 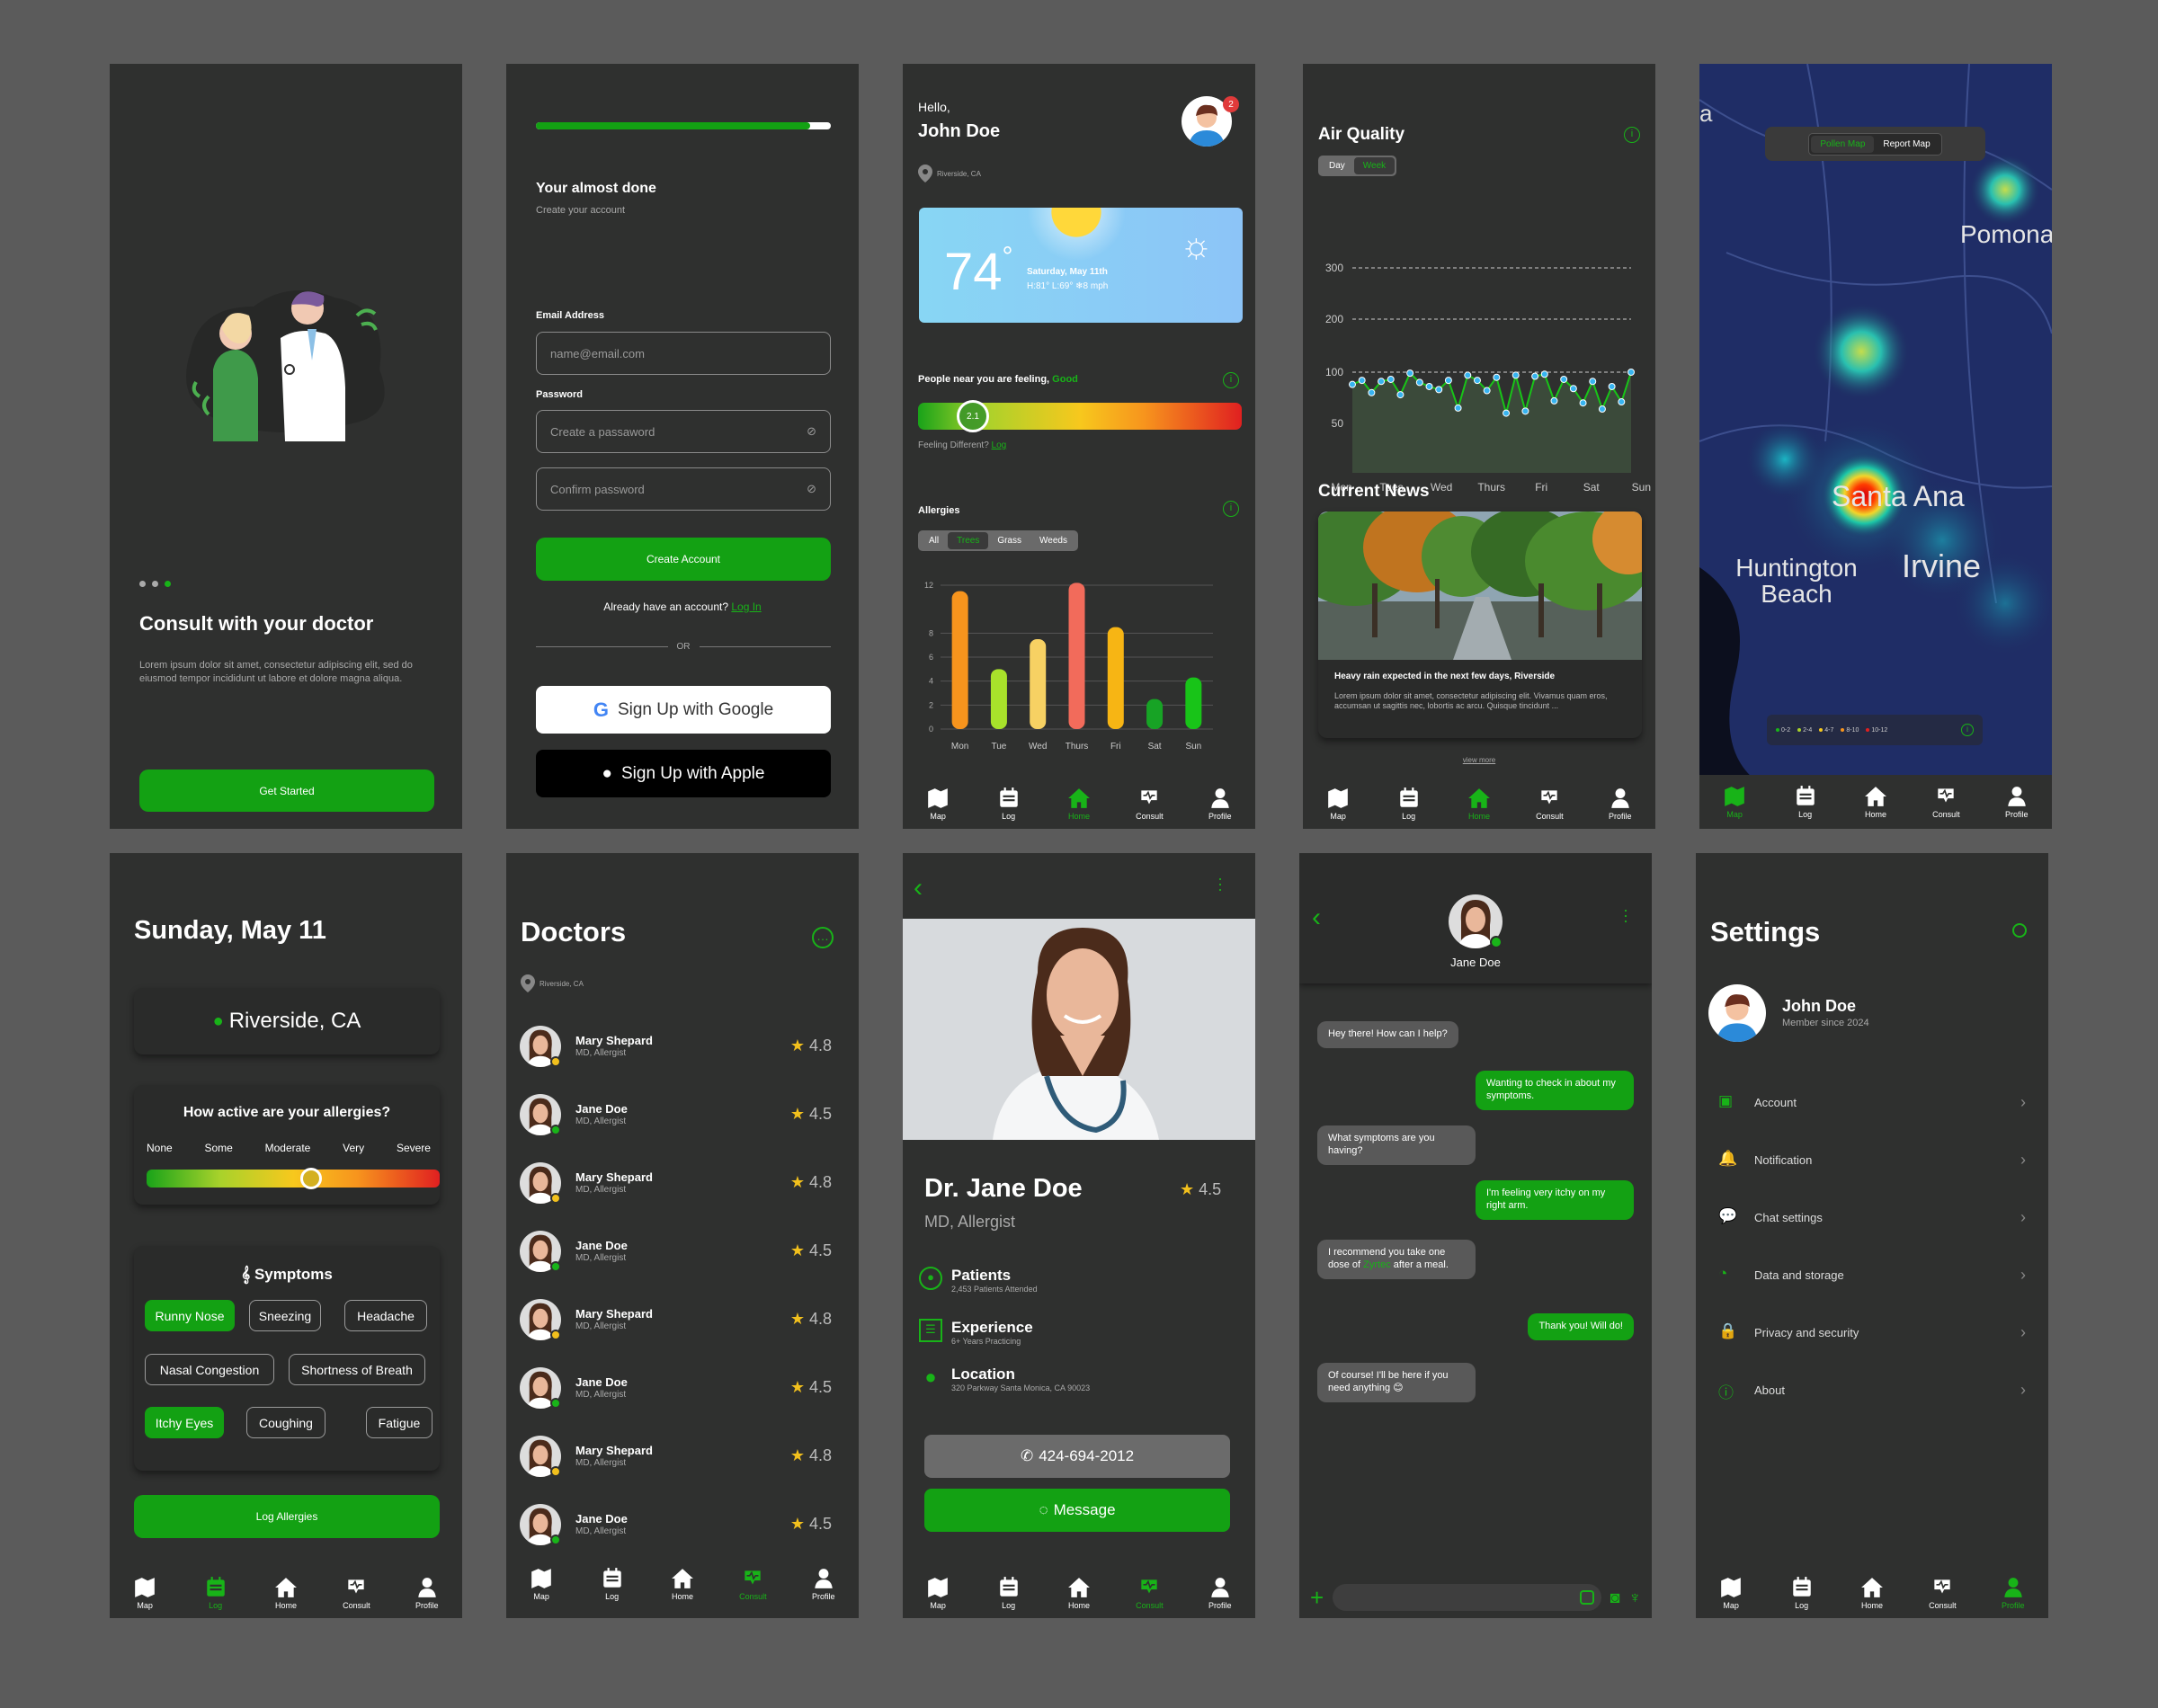 What do you see at coordinates (1872, 1274) in the screenshot?
I see `settings-item-data-and-storage: ◔ Data and storage ›` at bounding box center [1872, 1274].